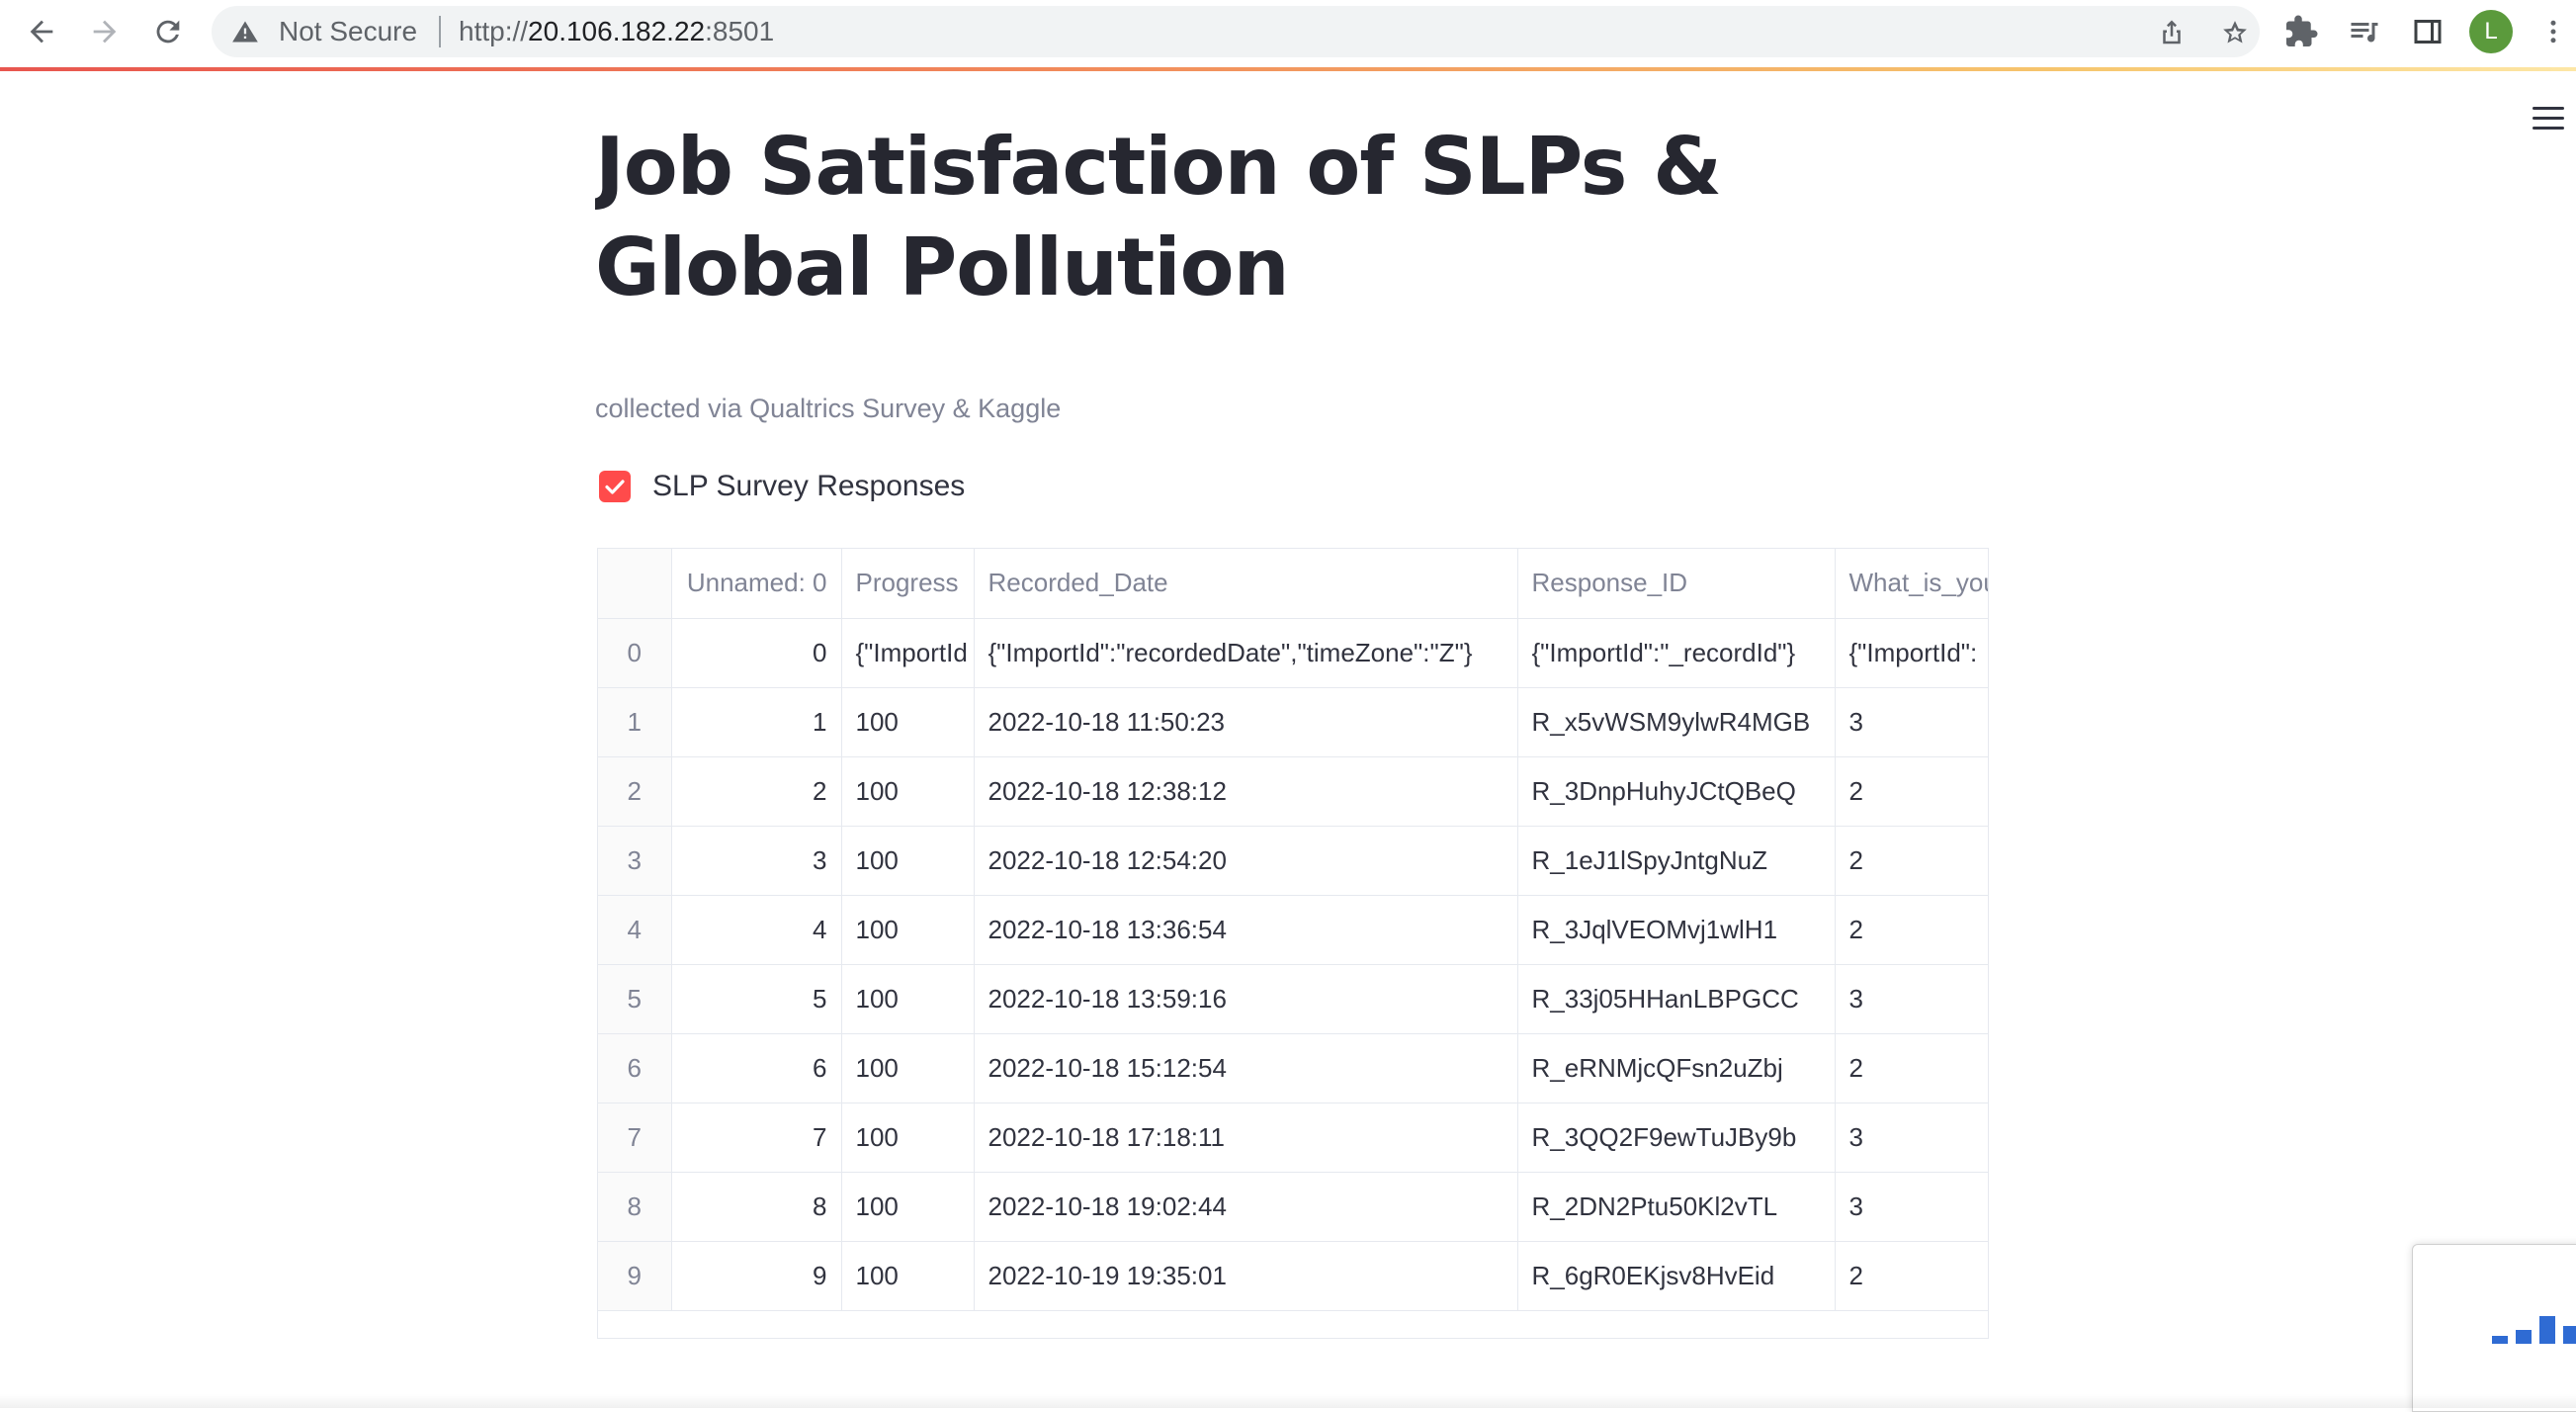  I want to click on url-host: 20.106.182.22, so click(617, 31).